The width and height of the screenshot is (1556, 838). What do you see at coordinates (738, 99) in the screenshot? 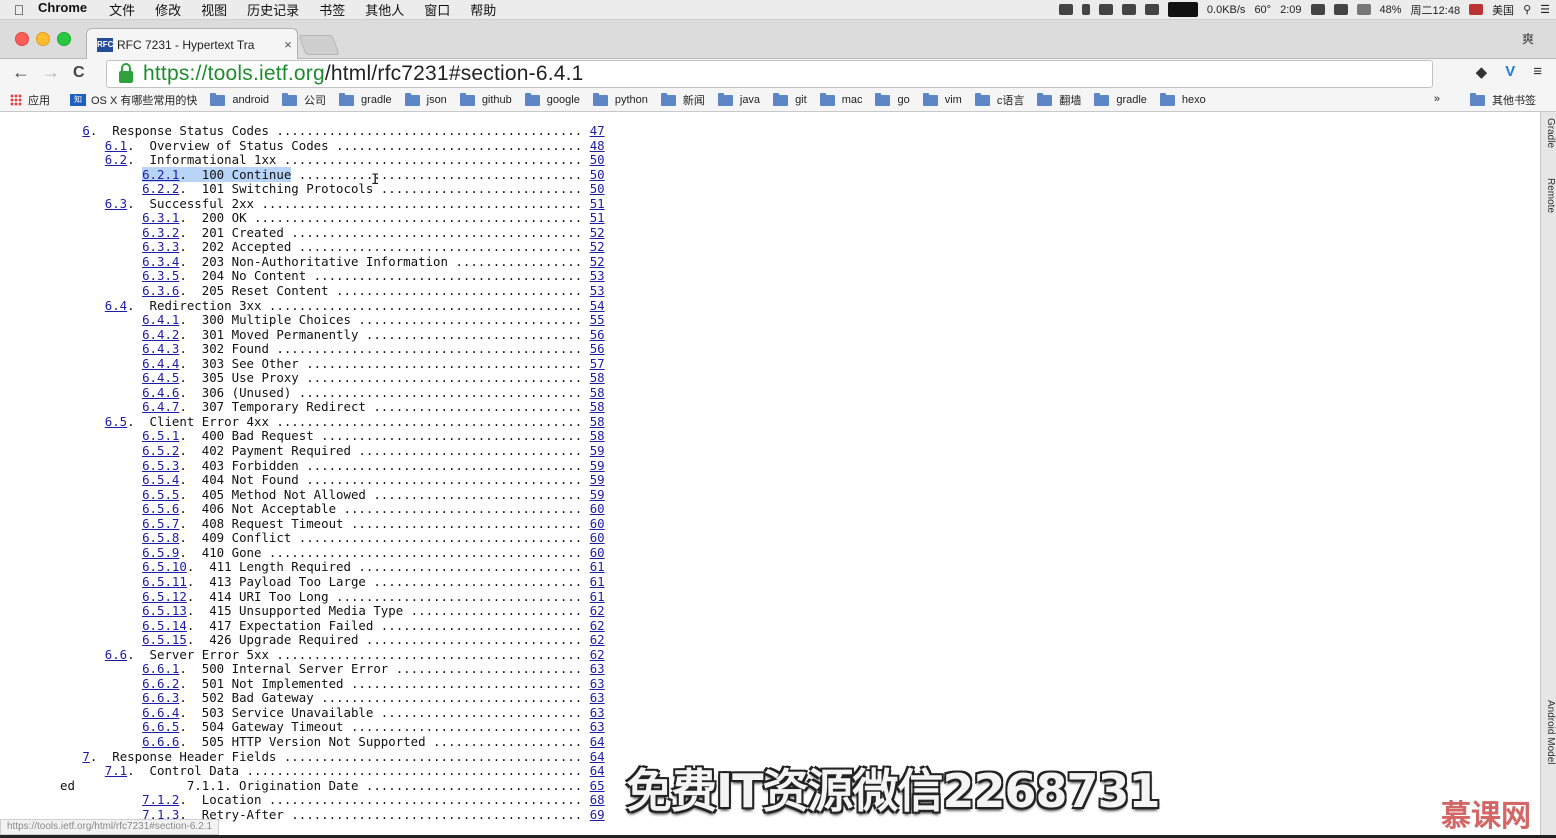
I see `bookmark-item: java` at bounding box center [738, 99].